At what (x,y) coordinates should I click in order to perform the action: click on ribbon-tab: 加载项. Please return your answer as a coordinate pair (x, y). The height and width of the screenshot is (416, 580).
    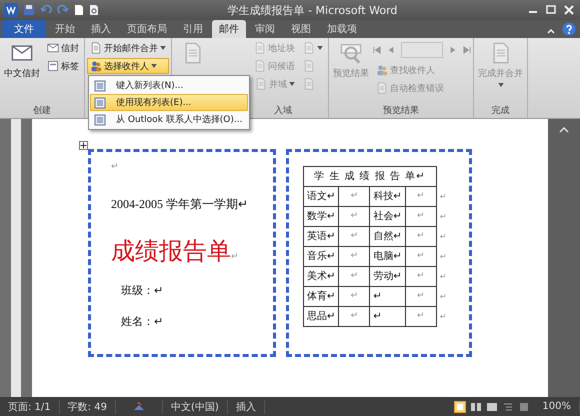
    Looking at the image, I should click on (342, 29).